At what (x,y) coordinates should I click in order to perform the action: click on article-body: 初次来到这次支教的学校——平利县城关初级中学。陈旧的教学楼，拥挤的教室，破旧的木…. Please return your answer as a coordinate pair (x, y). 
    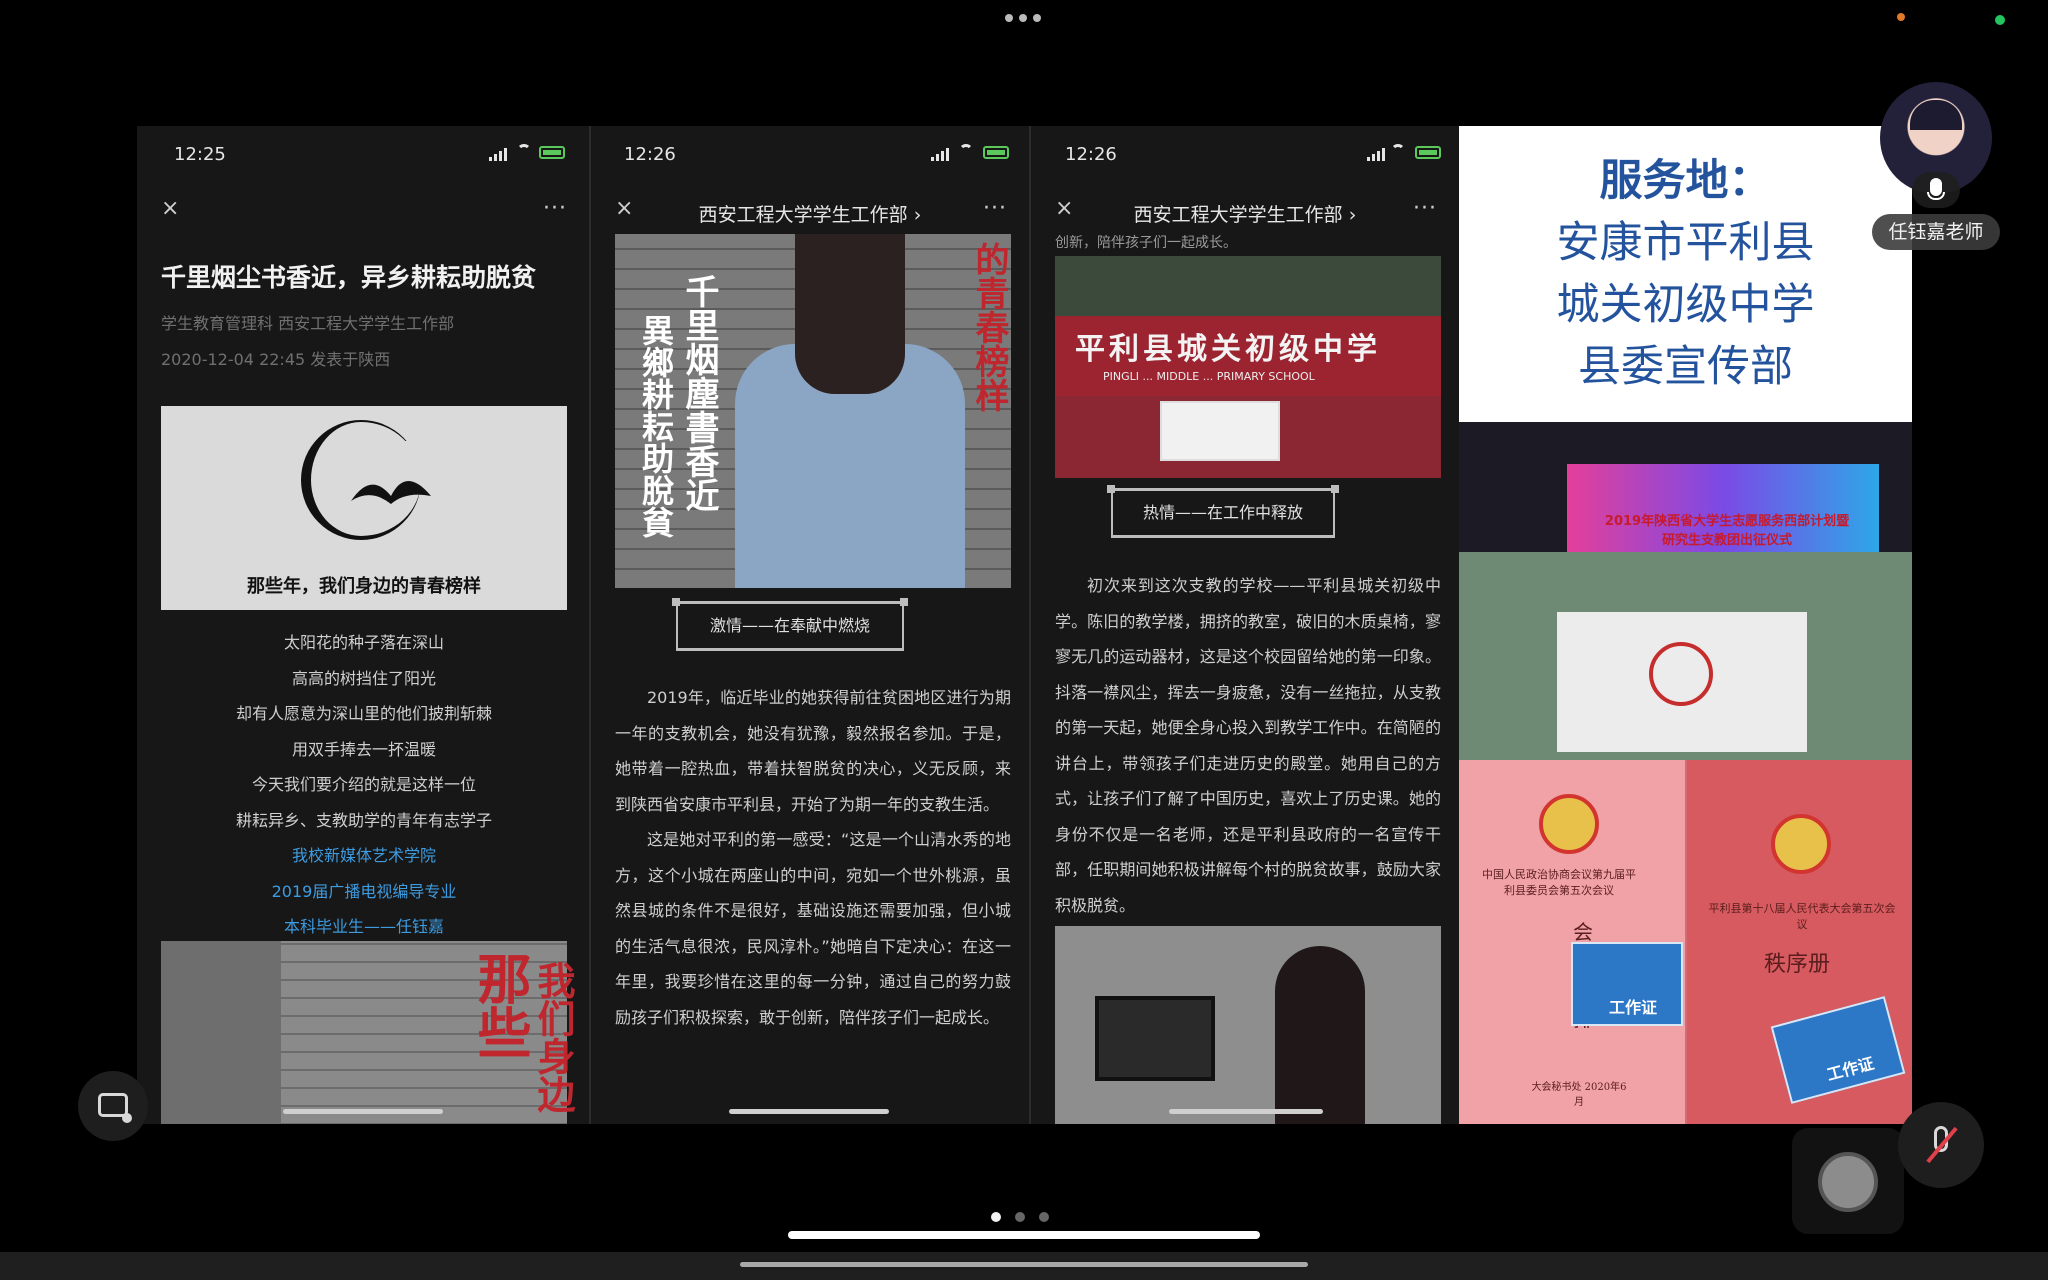
    Looking at the image, I should click on (1248, 745).